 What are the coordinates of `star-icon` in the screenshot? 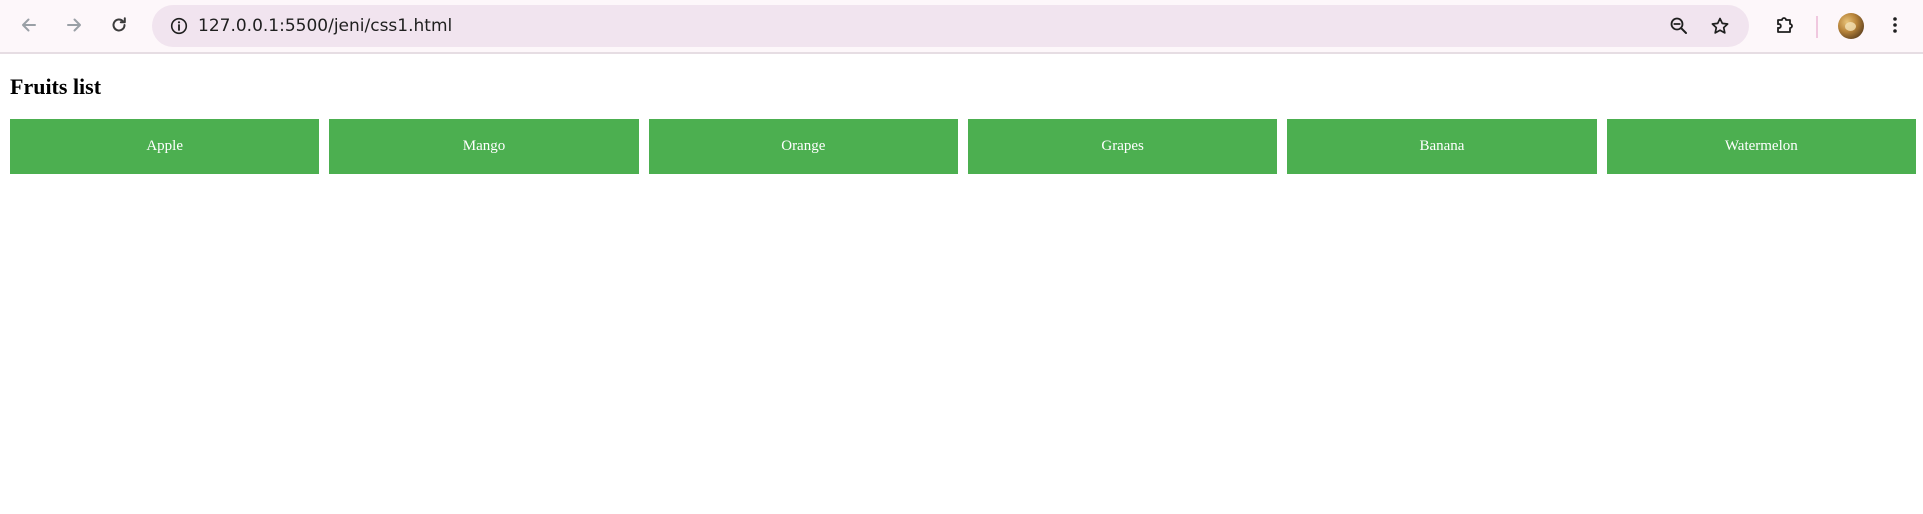 It's located at (1720, 25).